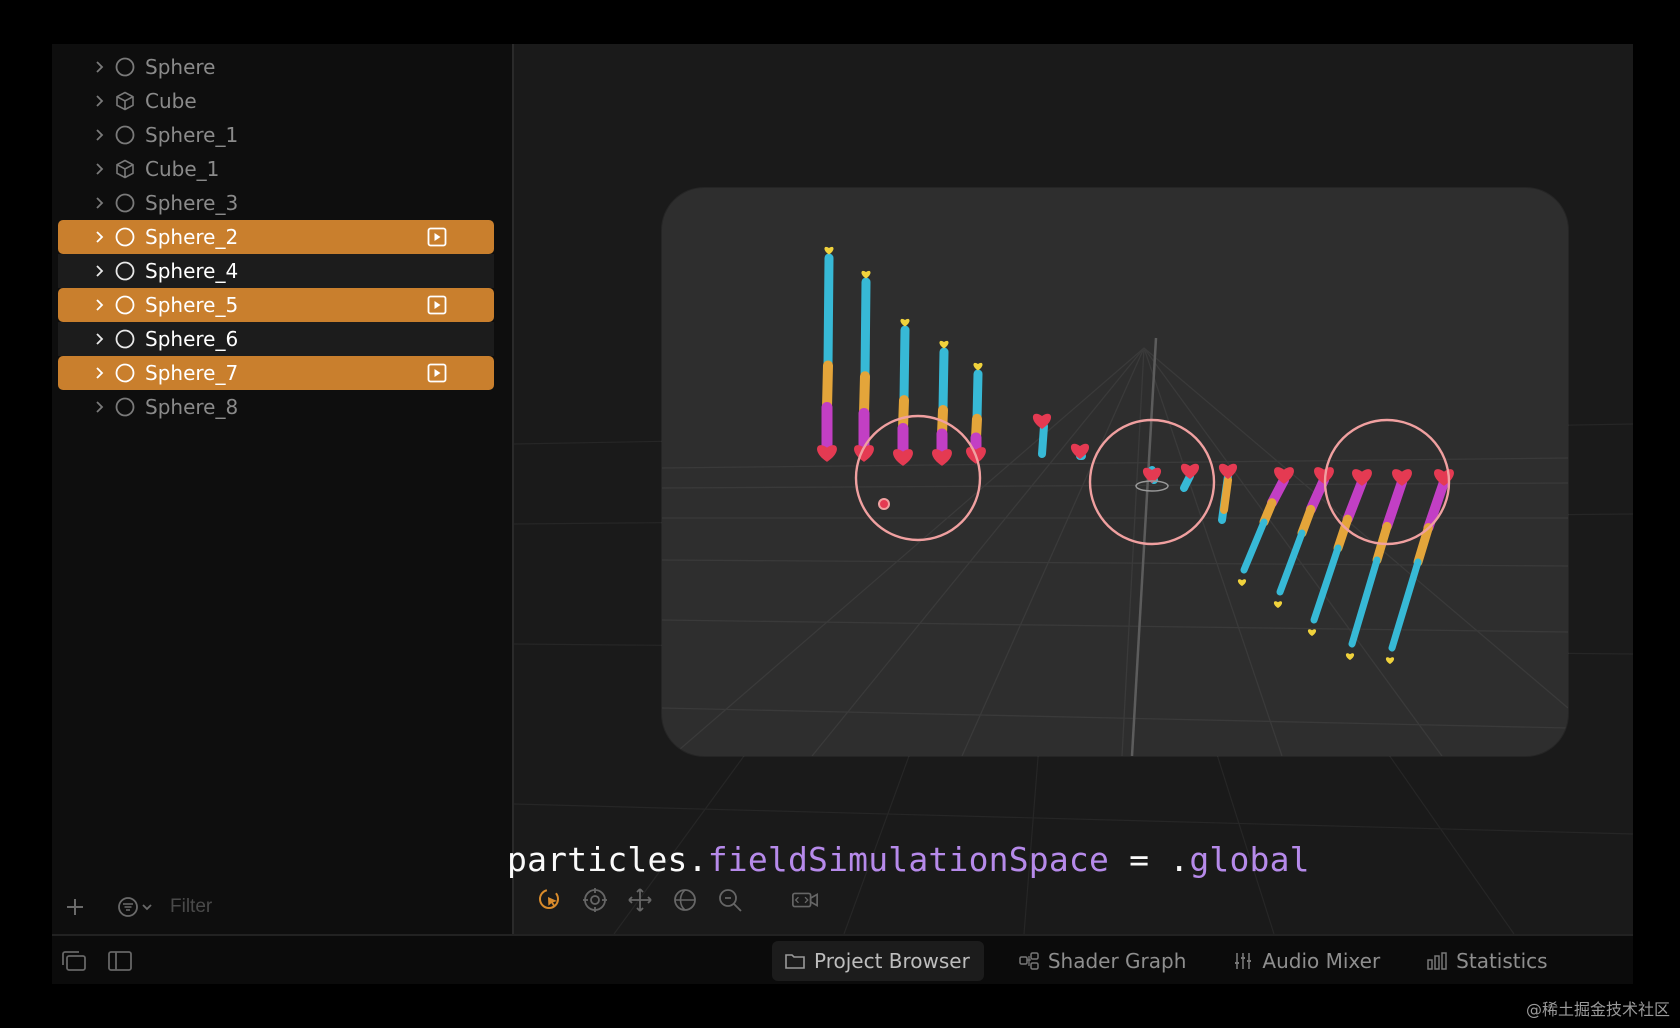 The width and height of the screenshot is (1680, 1028). Describe the element at coordinates (192, 271) in the screenshot. I see `hierarchy-item-label: Sphere_4` at that location.